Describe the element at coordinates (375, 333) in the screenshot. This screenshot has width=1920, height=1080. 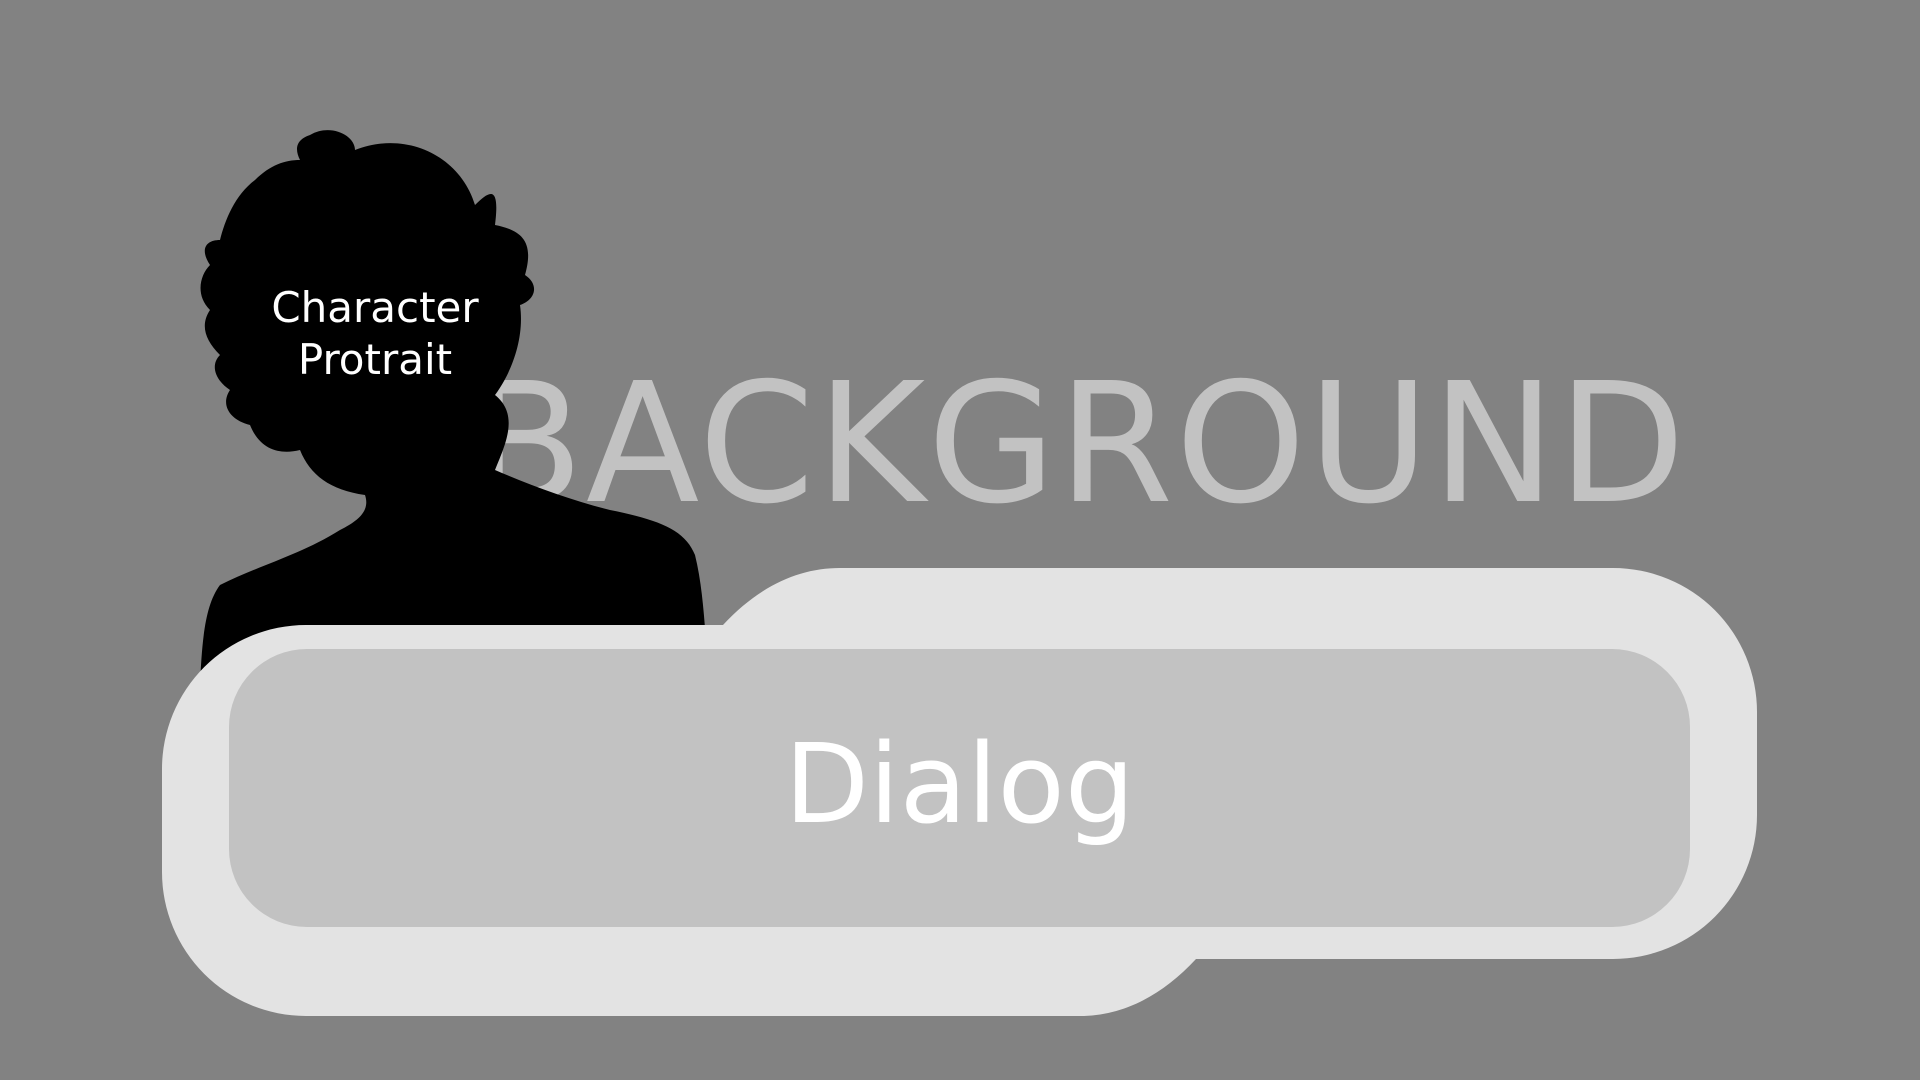
I see `portrait-label: Character Protrait` at that location.